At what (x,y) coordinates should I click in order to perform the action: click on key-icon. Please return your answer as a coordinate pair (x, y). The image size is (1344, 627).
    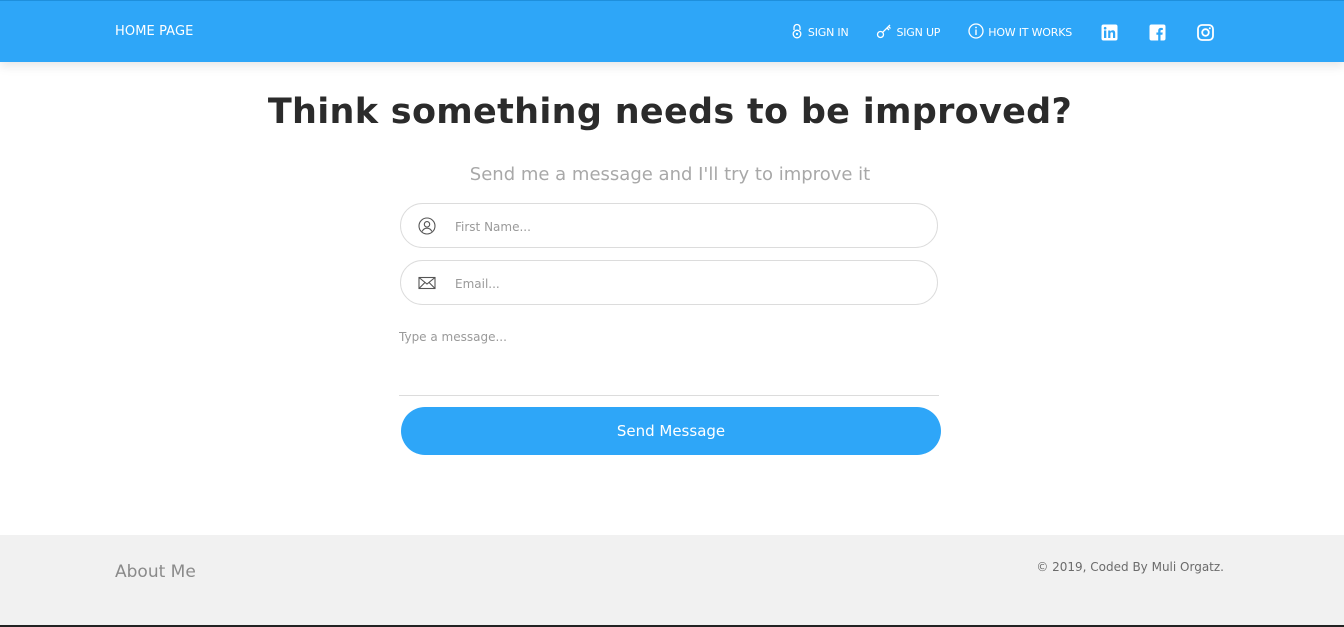
    Looking at the image, I should click on (886, 32).